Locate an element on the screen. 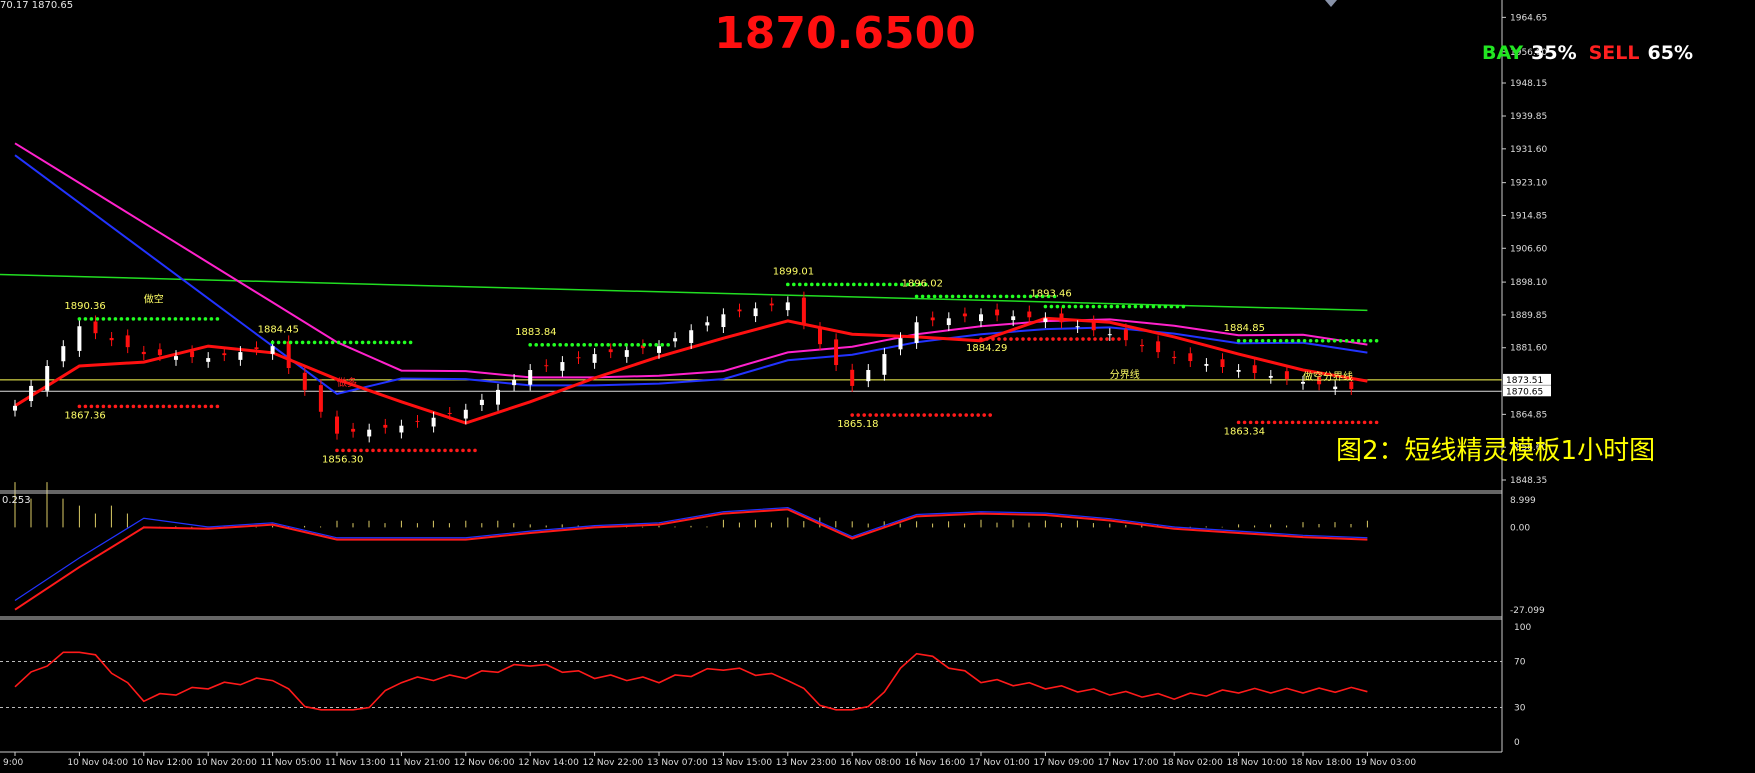 The height and width of the screenshot is (773, 1755). time-tick-label: 18 Nov 10:00 is located at coordinates (1257, 763).